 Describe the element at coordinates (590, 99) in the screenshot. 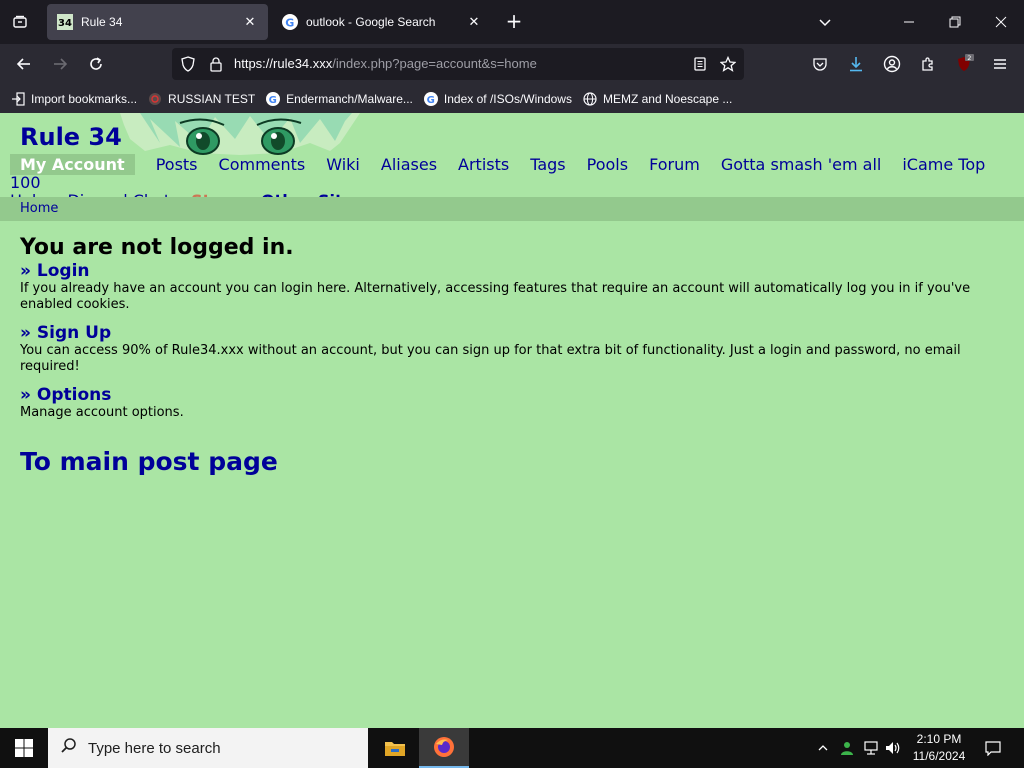

I see `globe-icon` at that location.